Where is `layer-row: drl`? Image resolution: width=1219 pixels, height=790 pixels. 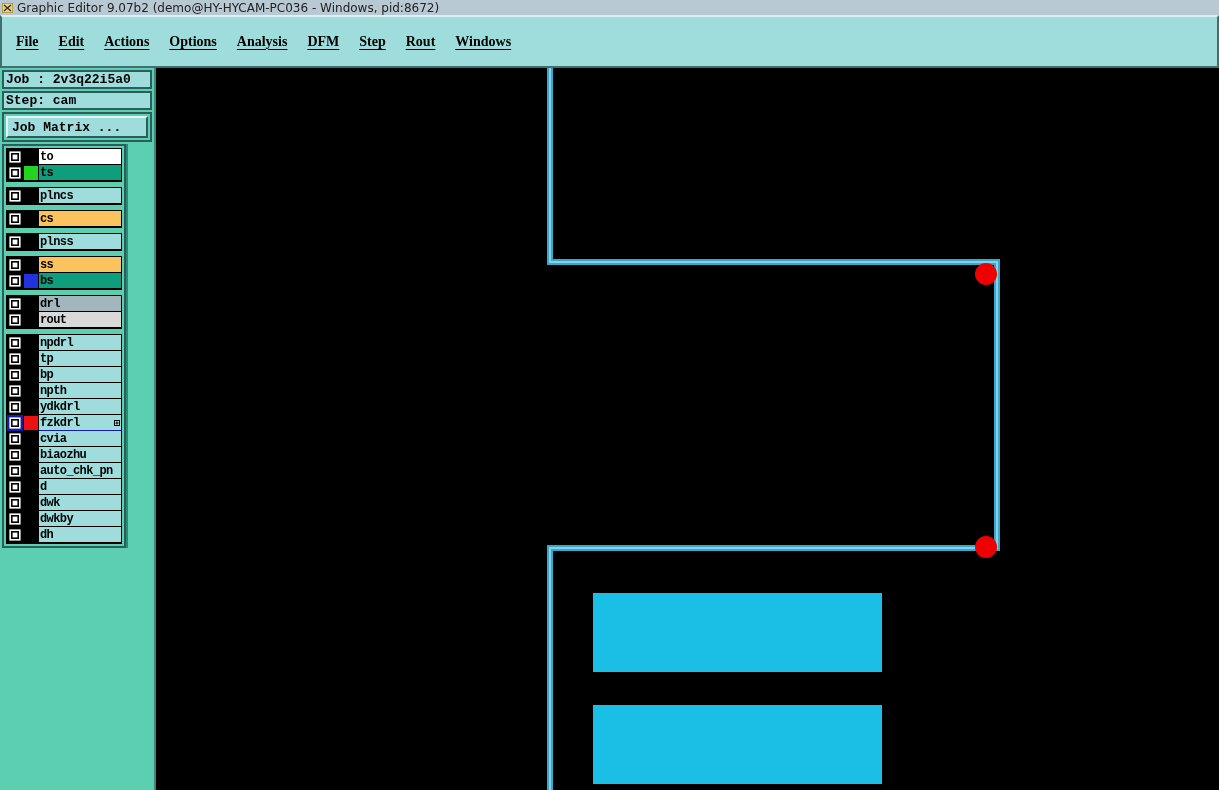
layer-row: drl is located at coordinates (64, 304).